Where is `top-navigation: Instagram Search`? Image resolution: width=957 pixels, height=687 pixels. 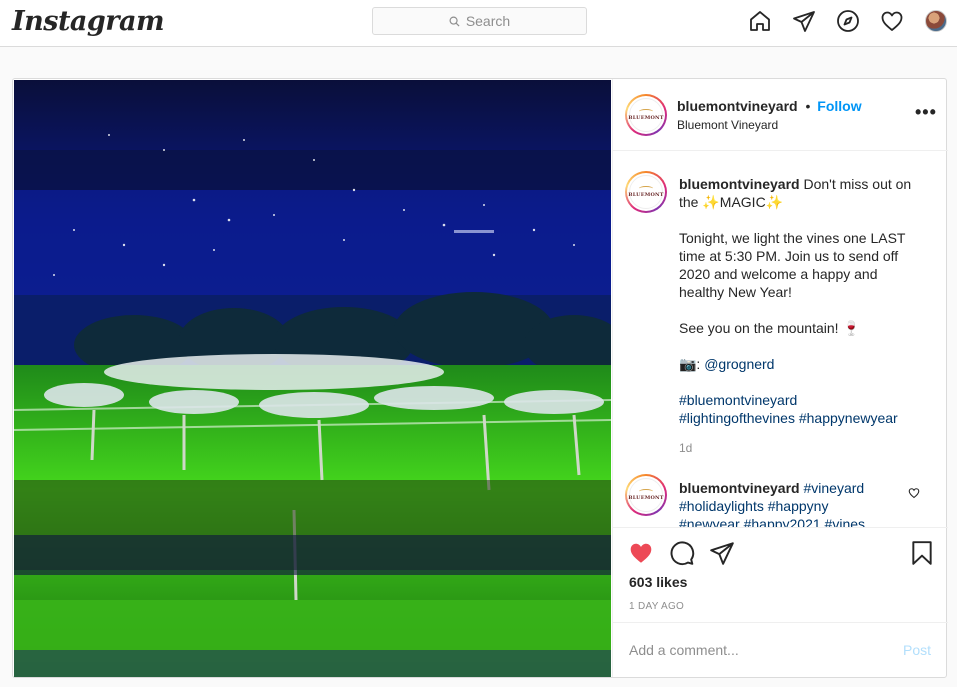 top-navigation: Instagram Search is located at coordinates (478, 23).